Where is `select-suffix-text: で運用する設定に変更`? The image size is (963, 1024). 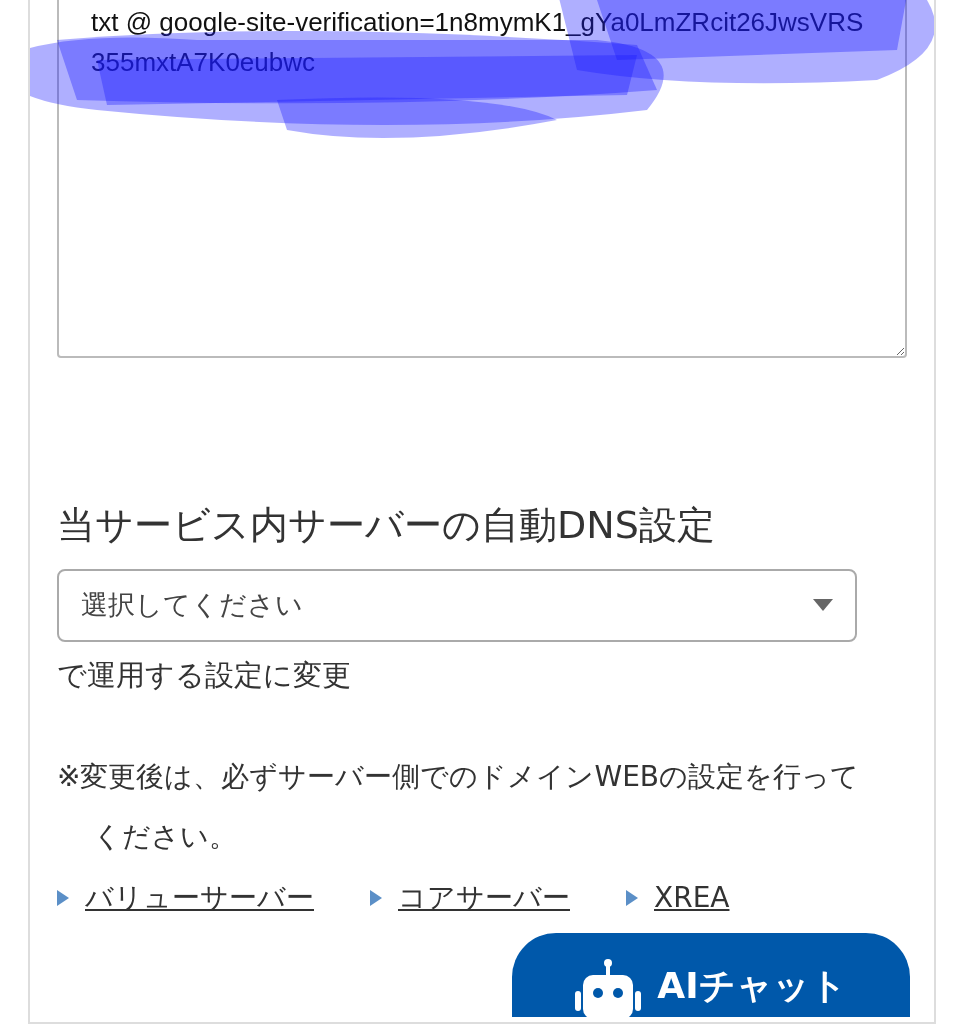 select-suffix-text: で運用する設定に変更 is located at coordinates (204, 675).